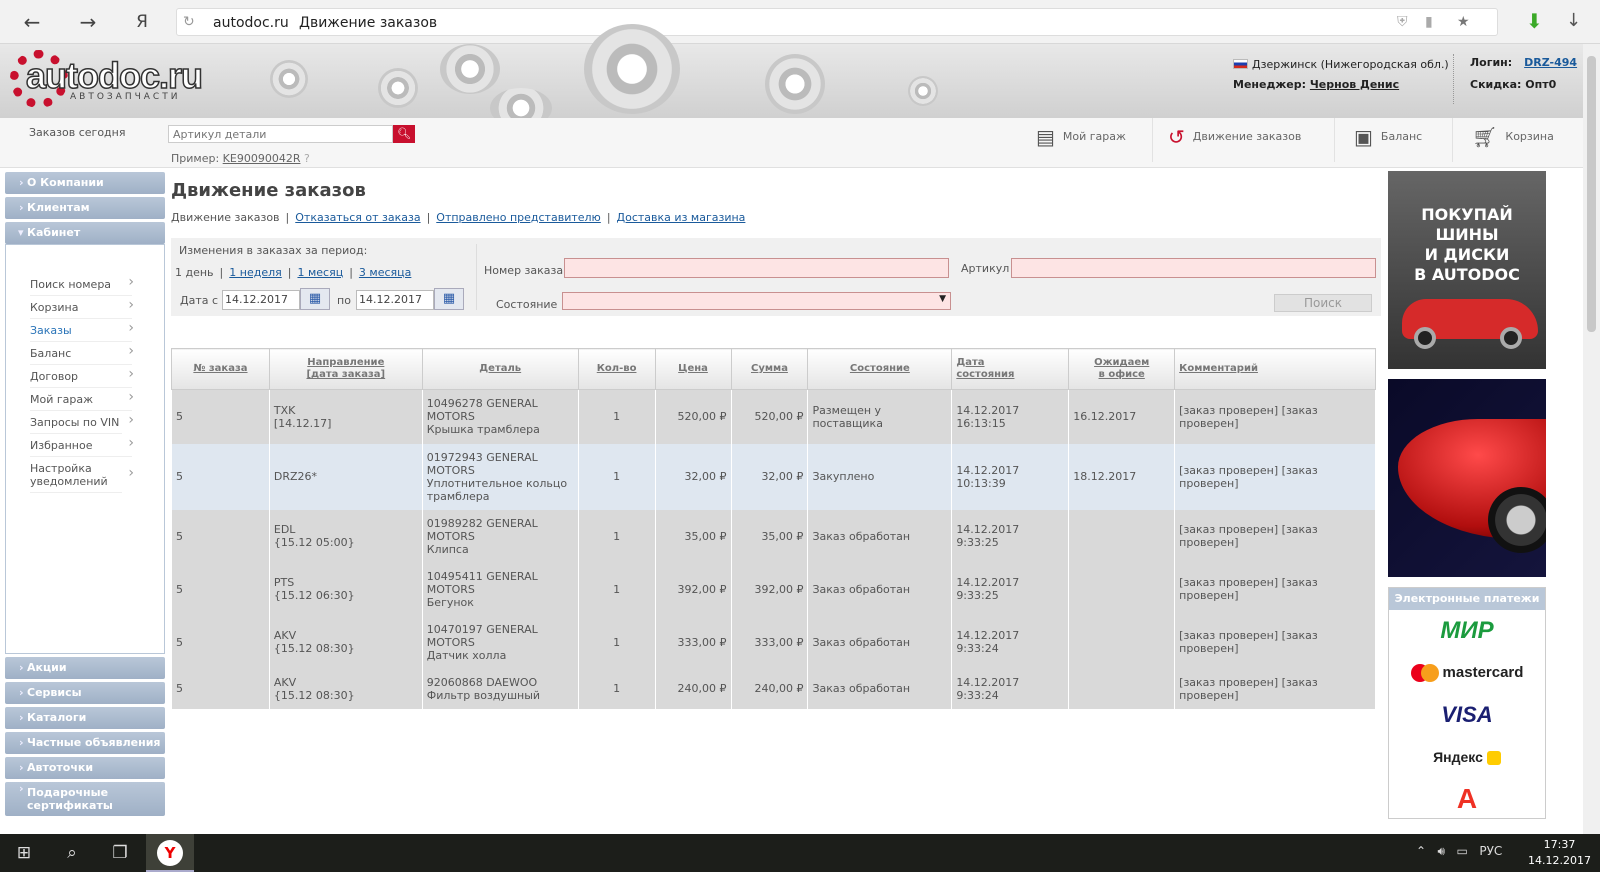 This screenshot has height=872, width=1600. What do you see at coordinates (1591, 194) in the screenshot?
I see `scrollbar-thumb` at bounding box center [1591, 194].